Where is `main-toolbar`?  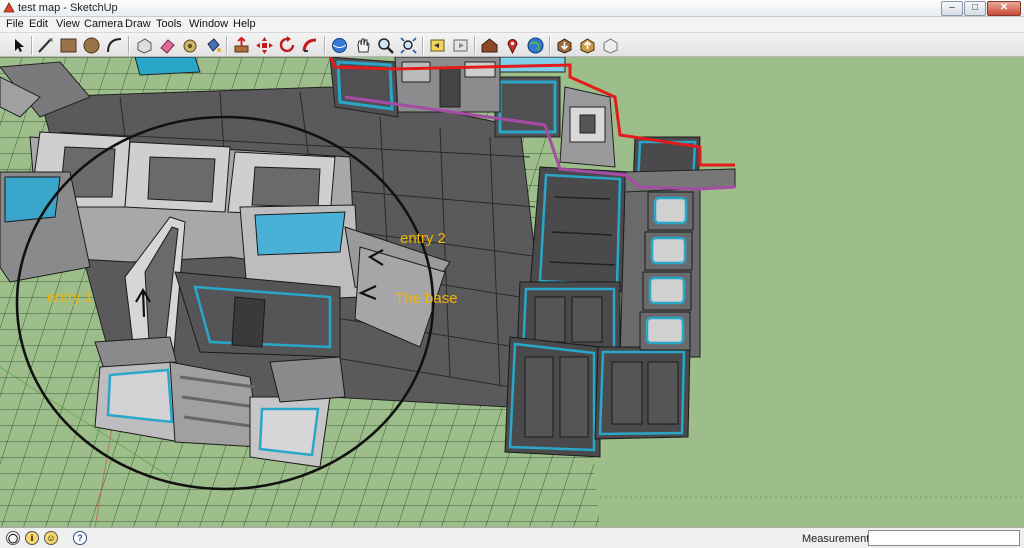
main-toolbar is located at coordinates (512, 44).